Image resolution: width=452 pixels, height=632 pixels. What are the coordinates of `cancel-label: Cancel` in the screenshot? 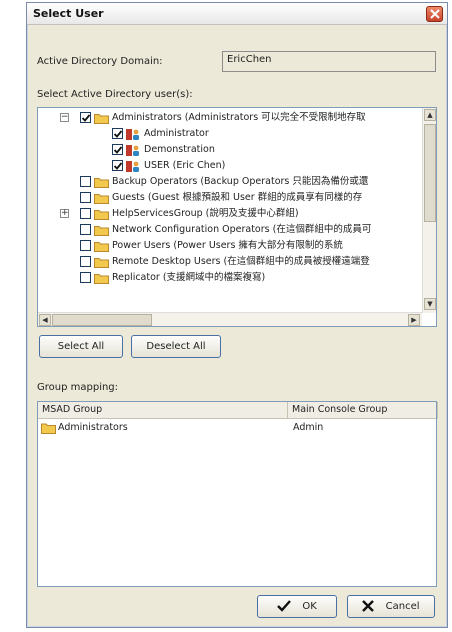 It's located at (402, 606).